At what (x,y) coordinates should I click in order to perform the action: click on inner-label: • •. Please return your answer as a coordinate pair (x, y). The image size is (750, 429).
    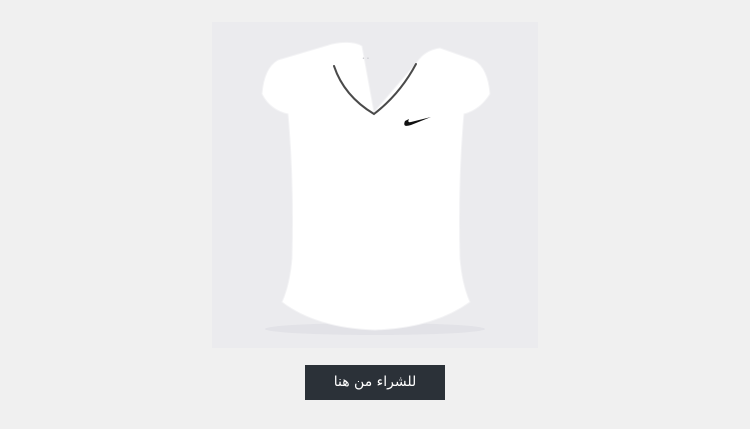
    Looking at the image, I should click on (366, 59).